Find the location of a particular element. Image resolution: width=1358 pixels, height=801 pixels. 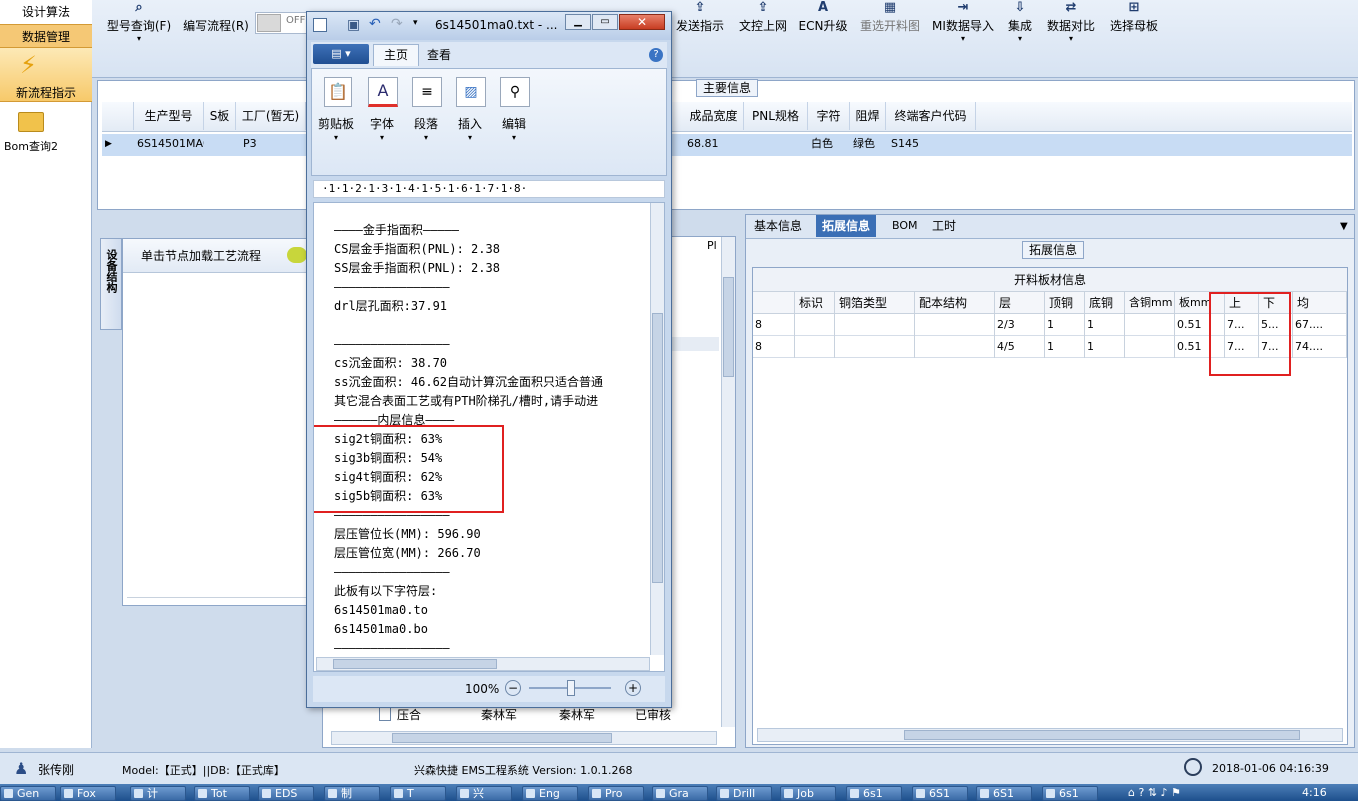

maximize-button: ▭ is located at coordinates (605, 22).